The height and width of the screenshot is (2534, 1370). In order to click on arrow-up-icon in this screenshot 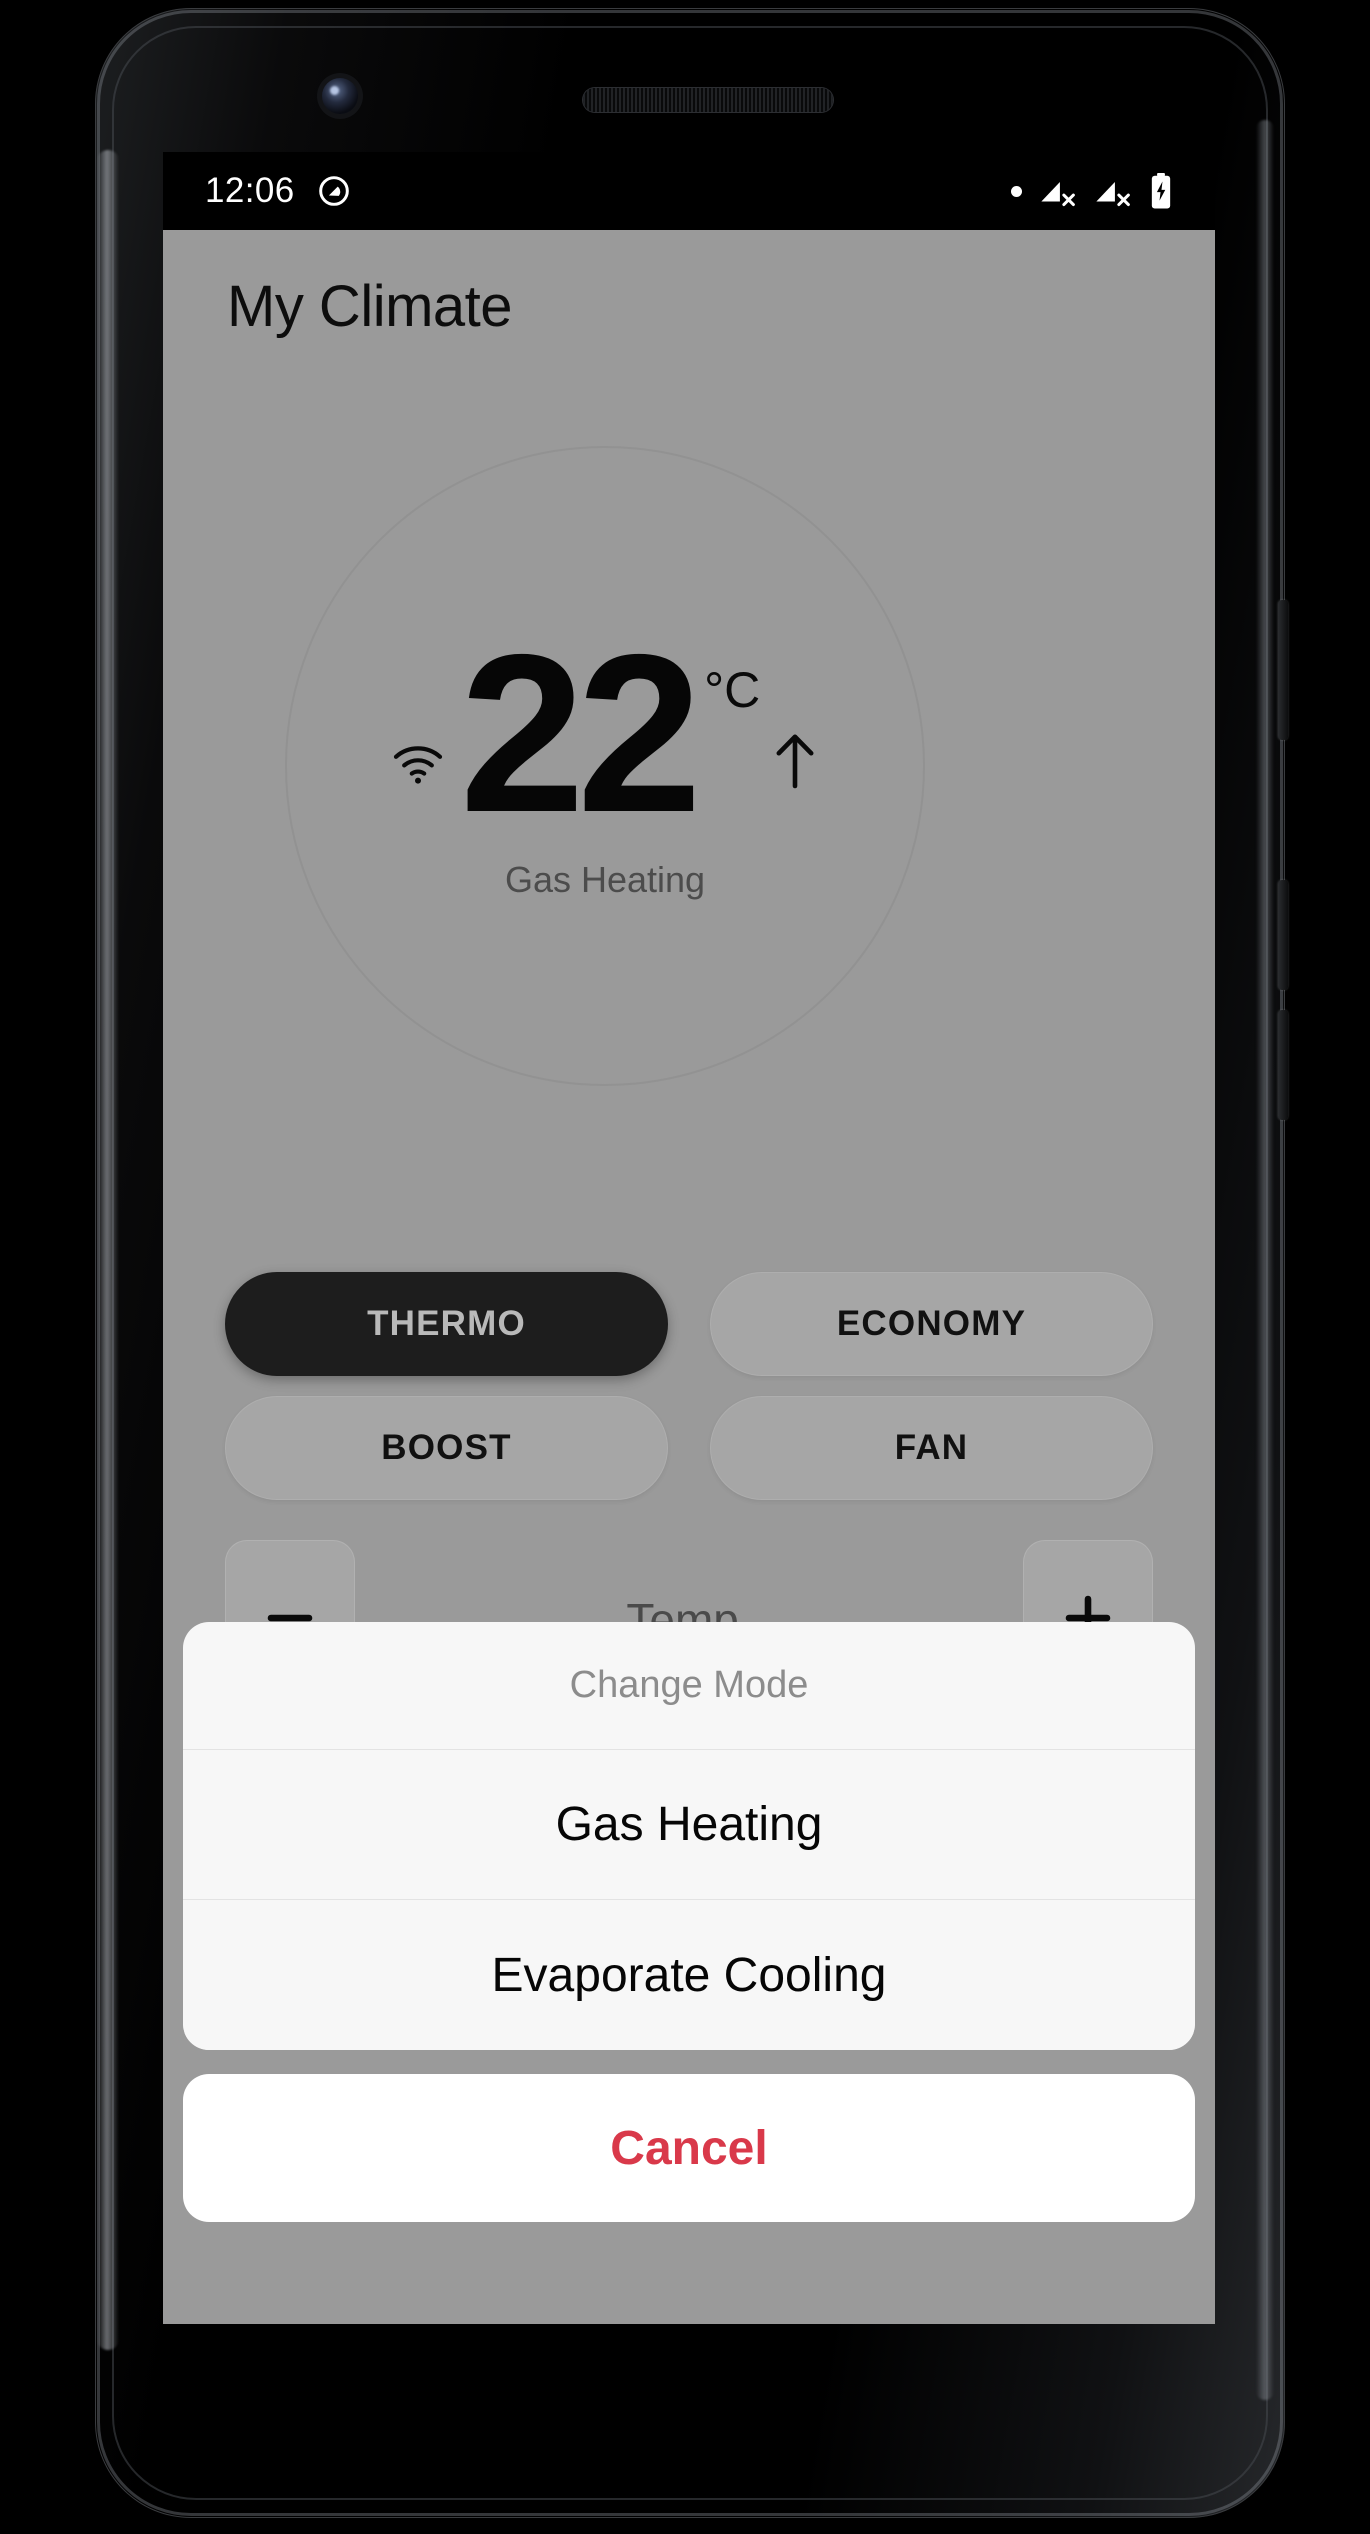, I will do `click(795, 763)`.